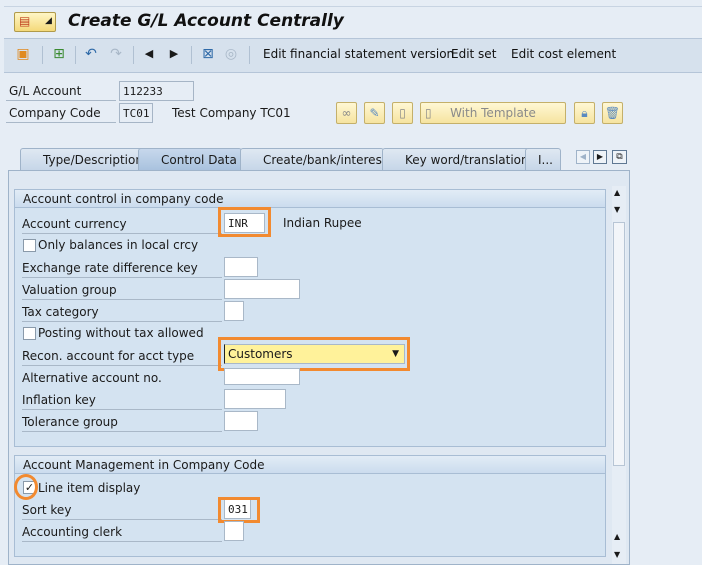 Image resolution: width=702 pixels, height=565 pixels. I want to click on tolerance-group-field, so click(241, 421).